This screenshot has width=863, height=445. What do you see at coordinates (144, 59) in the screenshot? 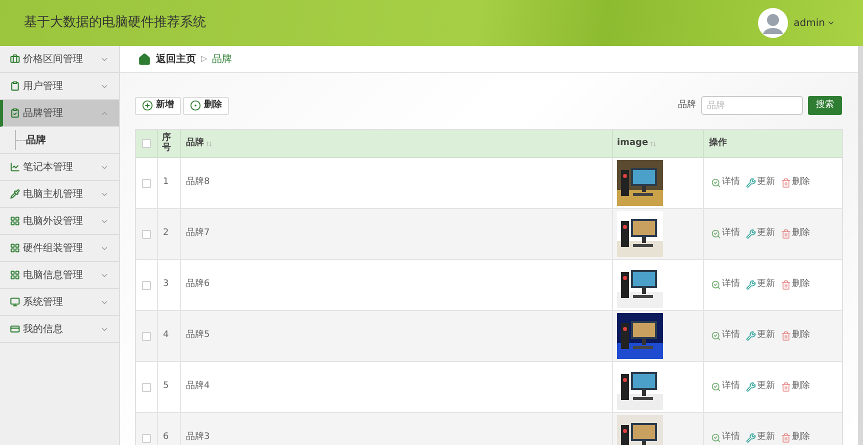
I see `home-icon` at bounding box center [144, 59].